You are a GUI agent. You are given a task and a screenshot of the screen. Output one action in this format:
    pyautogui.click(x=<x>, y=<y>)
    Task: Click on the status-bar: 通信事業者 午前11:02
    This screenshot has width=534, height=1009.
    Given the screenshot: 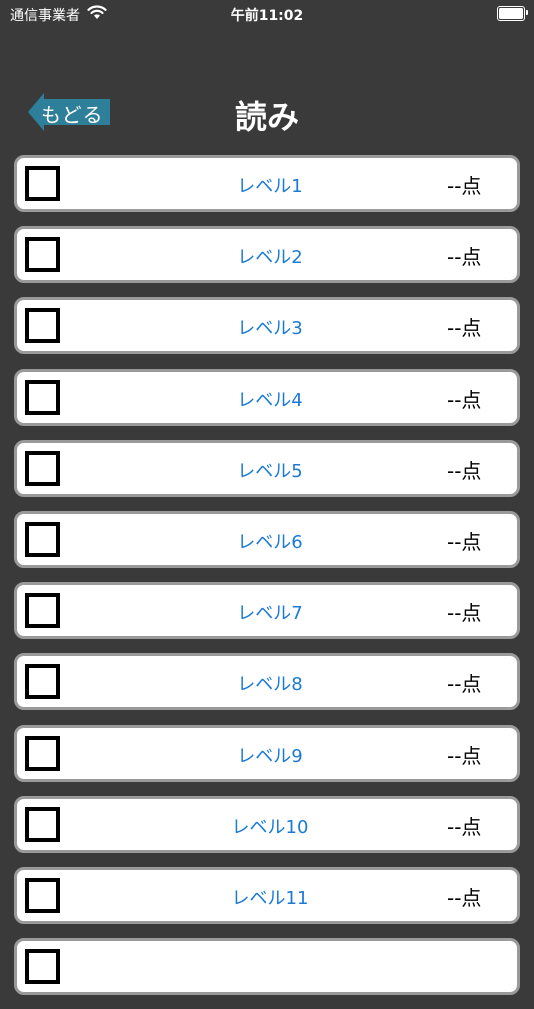 What is the action you would take?
    pyautogui.click(x=267, y=14)
    